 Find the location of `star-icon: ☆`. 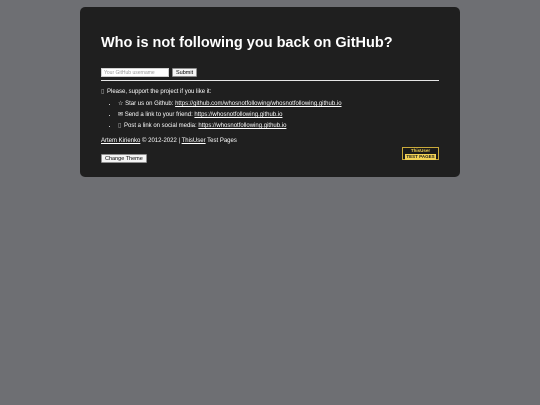

star-icon: ☆ is located at coordinates (121, 104).